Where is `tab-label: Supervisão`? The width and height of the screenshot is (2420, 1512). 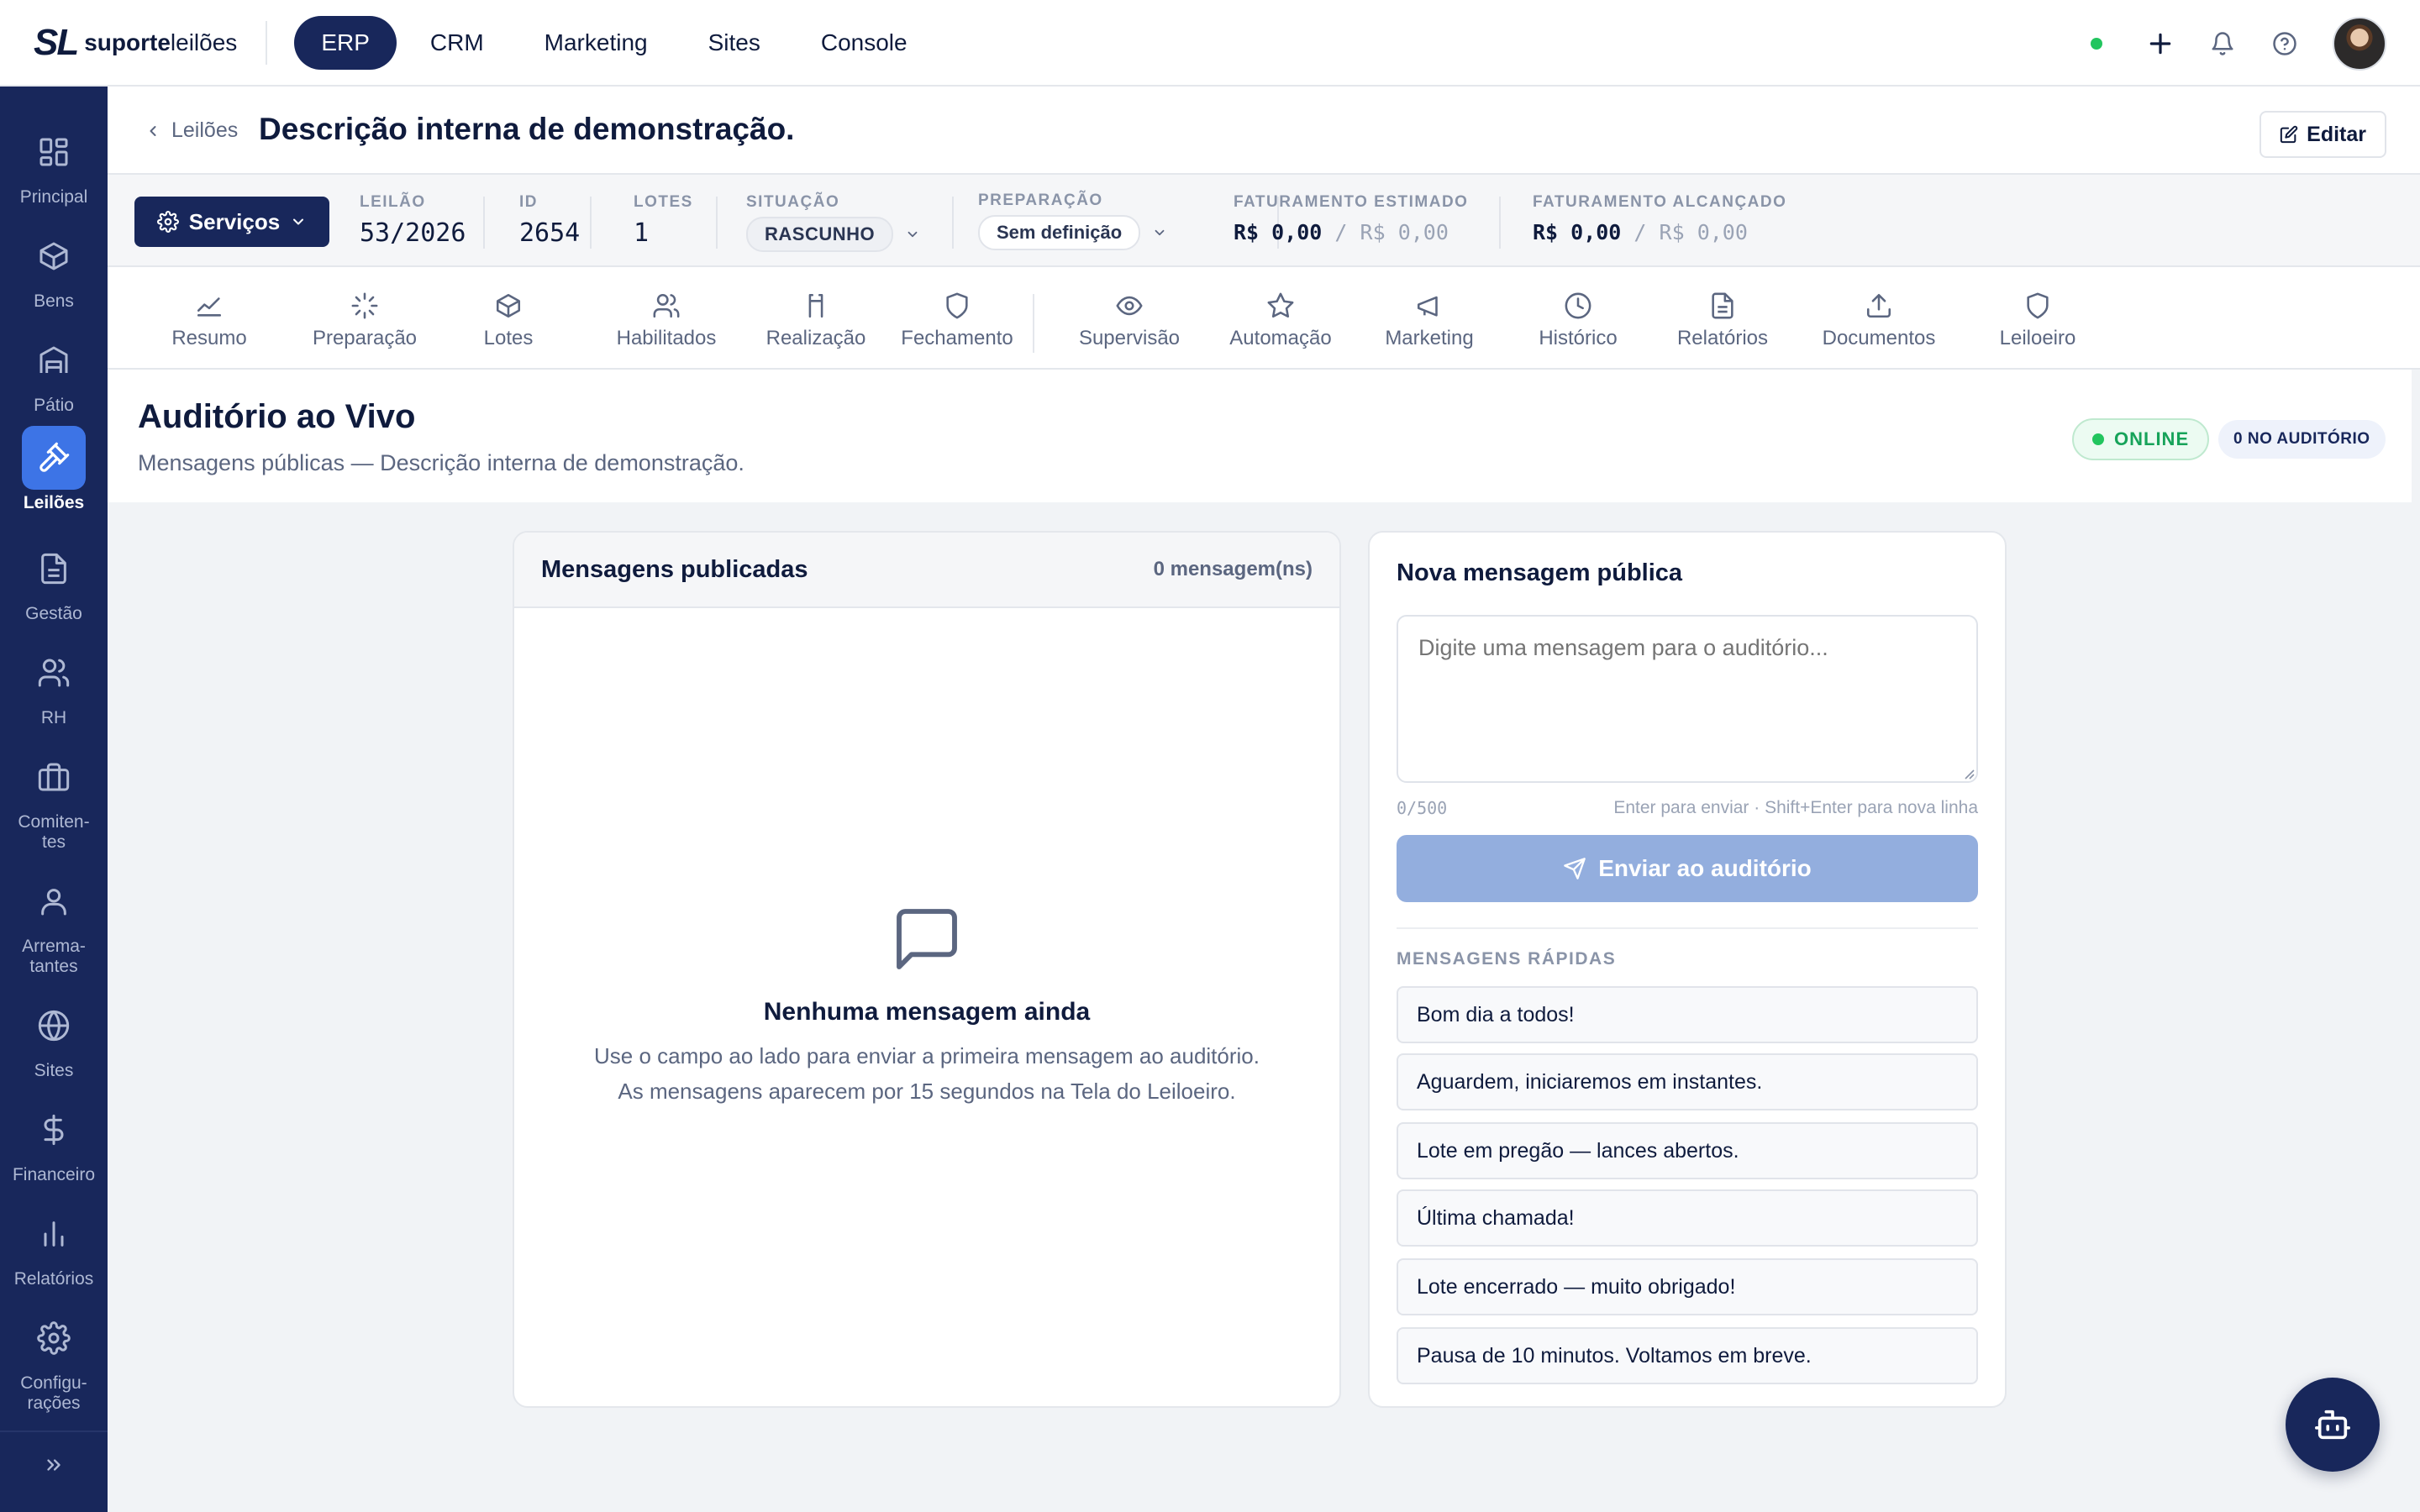 tab-label: Supervisão is located at coordinates (1130, 338).